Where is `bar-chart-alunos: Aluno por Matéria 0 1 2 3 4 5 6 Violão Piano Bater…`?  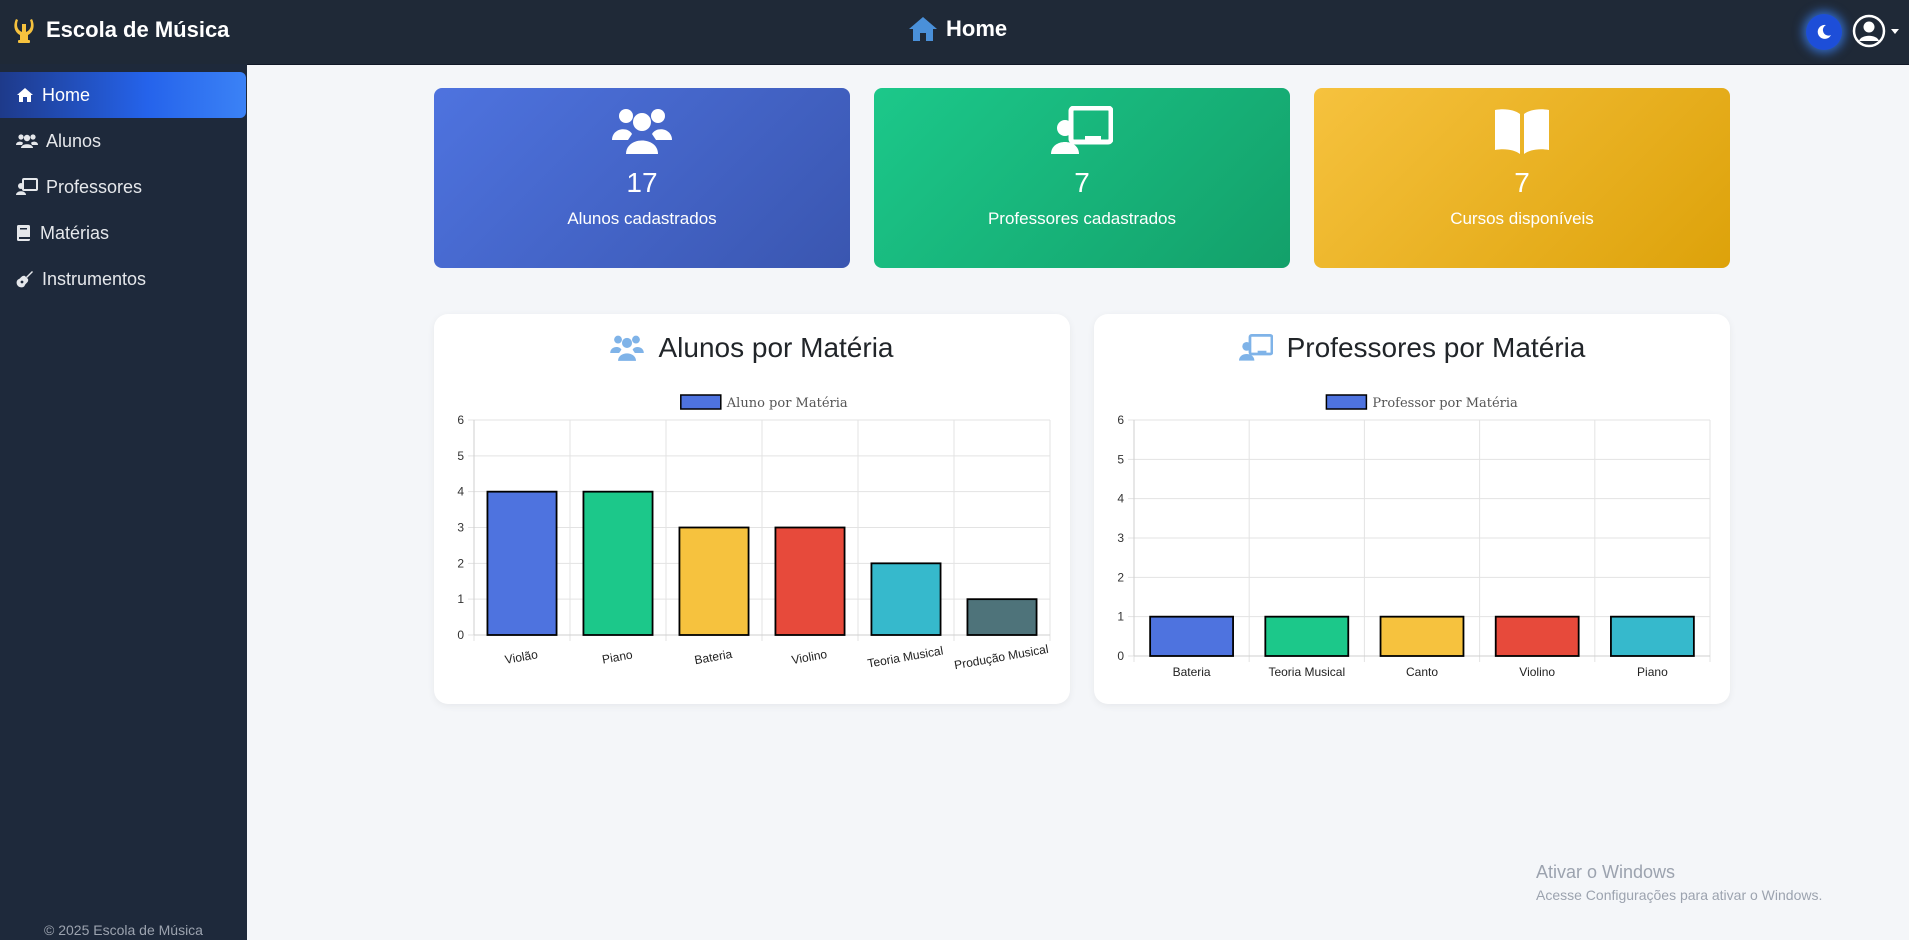 bar-chart-alunos: Aluno por Matéria 0 1 2 3 4 5 6 Violão Piano Bater… is located at coordinates (754, 533).